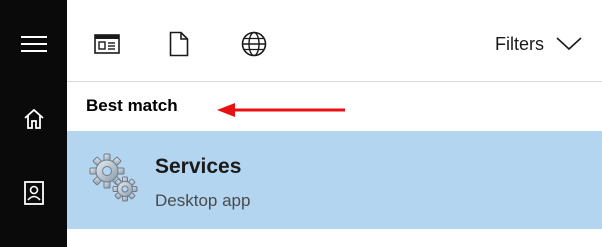 This screenshot has width=602, height=247. I want to click on hamburger-menu-icon, so click(33, 44).